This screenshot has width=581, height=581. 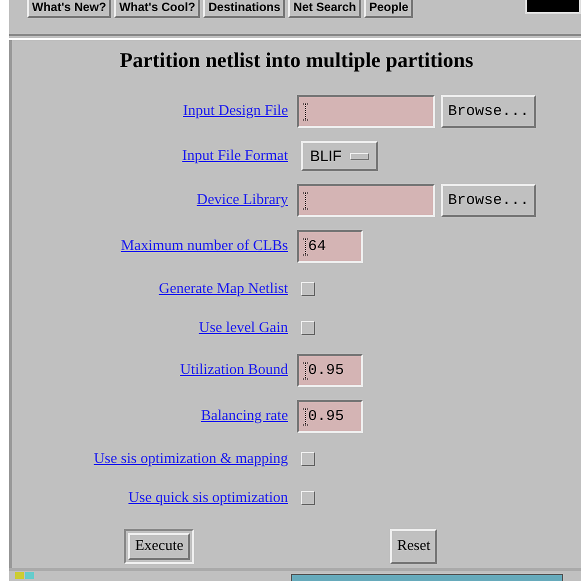 What do you see at coordinates (325, 9) in the screenshot?
I see `toolbar-button: Net Search` at bounding box center [325, 9].